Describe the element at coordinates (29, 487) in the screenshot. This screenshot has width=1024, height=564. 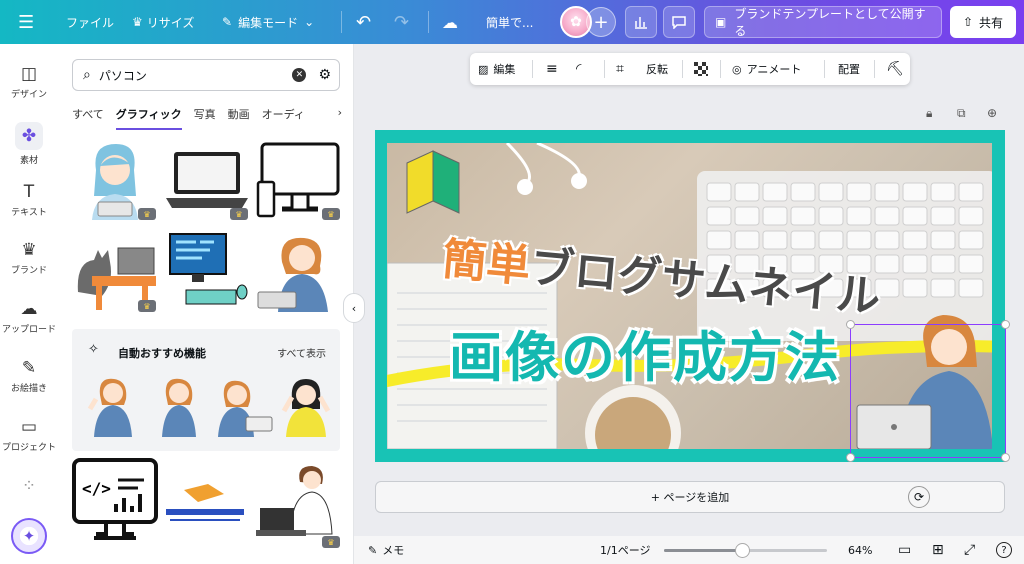
I see `rail-item-apps: ⁘` at that location.